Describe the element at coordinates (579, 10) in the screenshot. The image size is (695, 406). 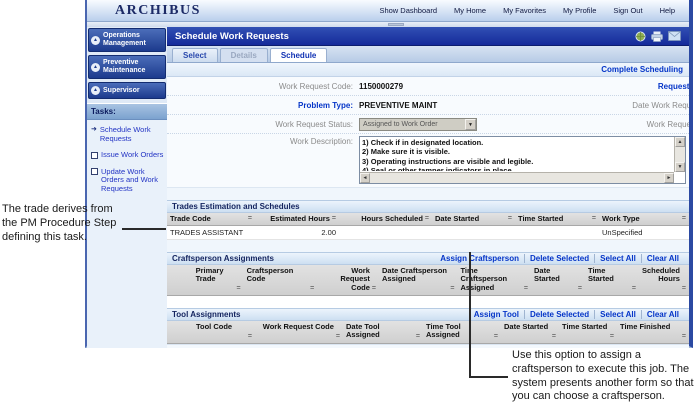
I see `menu-my-profile: My Profile` at that location.